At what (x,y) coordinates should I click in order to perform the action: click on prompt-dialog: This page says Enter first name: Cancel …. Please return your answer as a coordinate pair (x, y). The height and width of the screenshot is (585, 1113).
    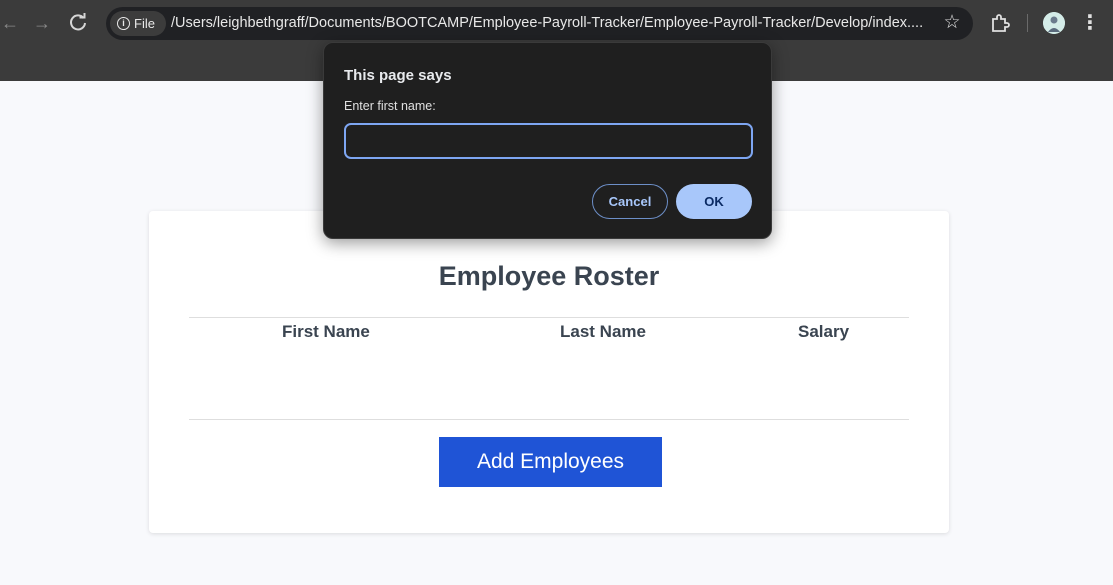
    Looking at the image, I should click on (547, 140).